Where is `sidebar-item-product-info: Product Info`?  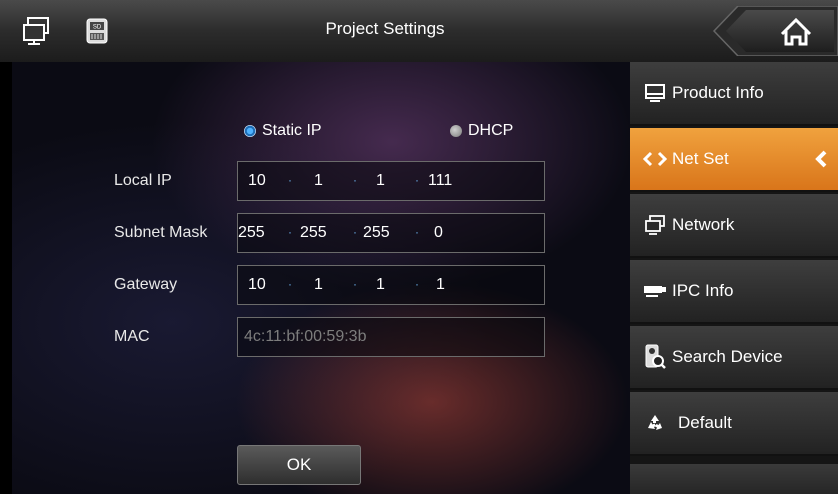 sidebar-item-product-info: Product Info is located at coordinates (734, 94).